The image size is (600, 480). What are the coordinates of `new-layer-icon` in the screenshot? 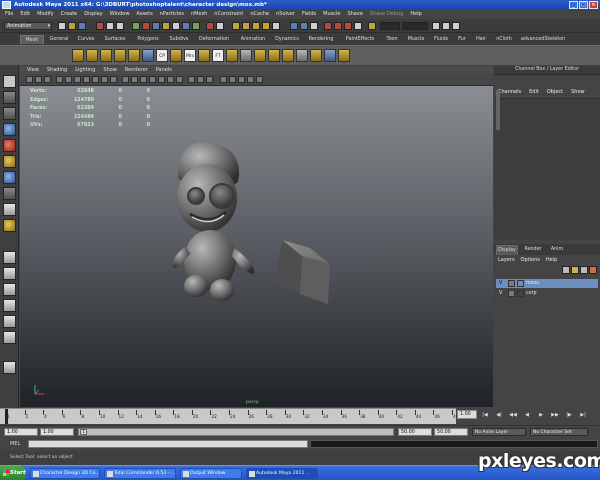 It's located at (575, 270).